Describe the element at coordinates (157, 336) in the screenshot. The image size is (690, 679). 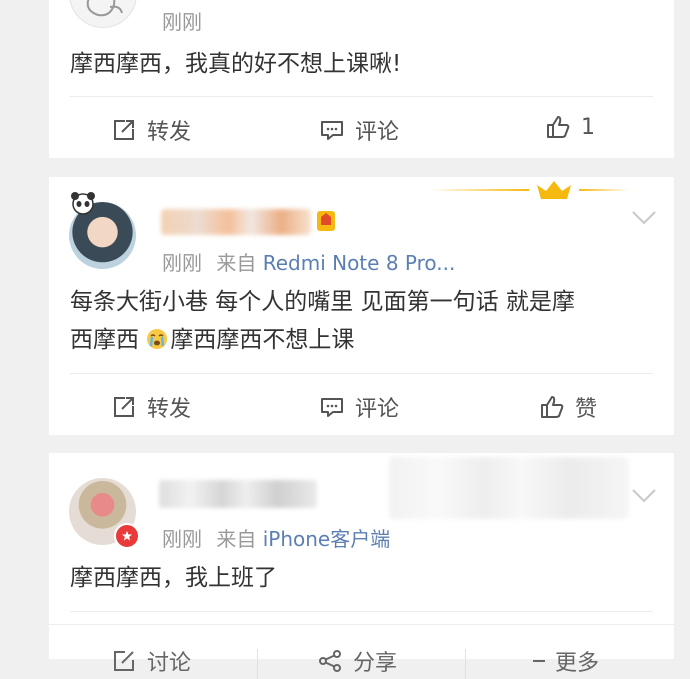
I see `crying-face-icon` at that location.